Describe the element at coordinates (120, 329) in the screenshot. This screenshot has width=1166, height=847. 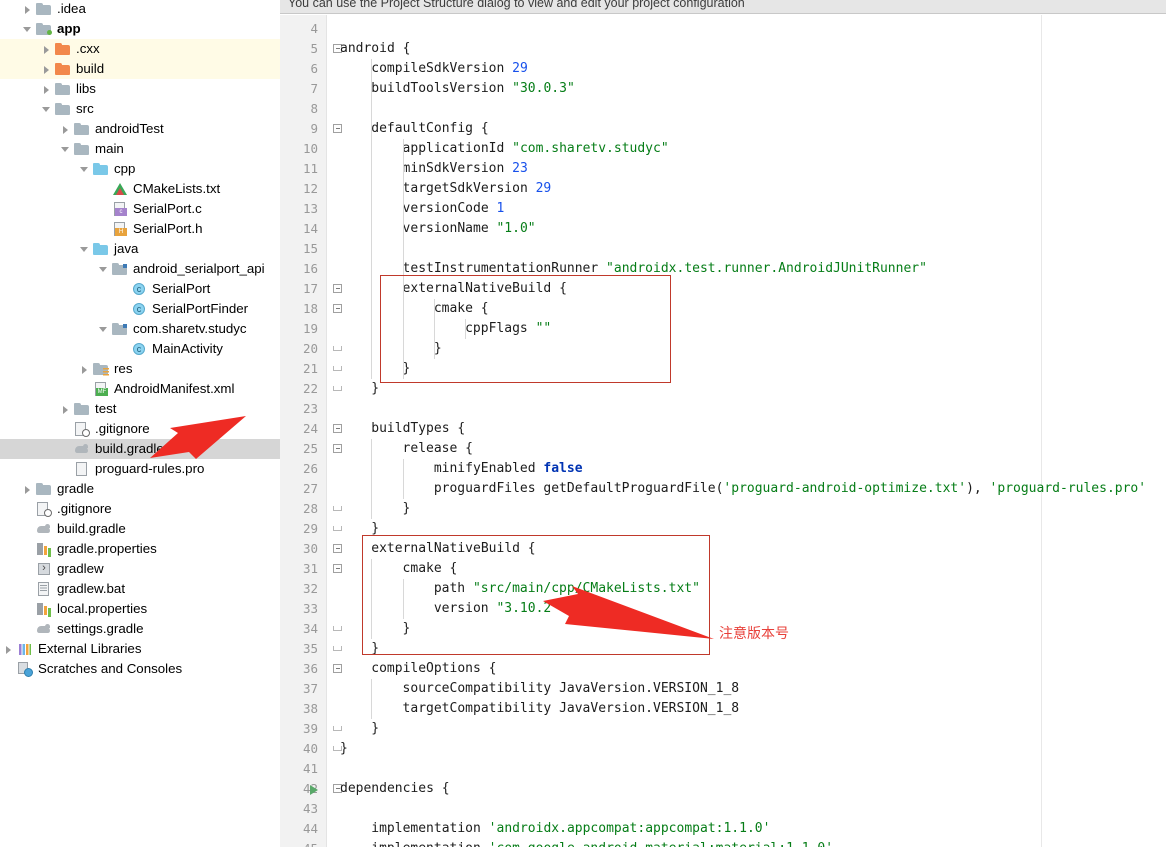
I see `package-folder-icon` at that location.